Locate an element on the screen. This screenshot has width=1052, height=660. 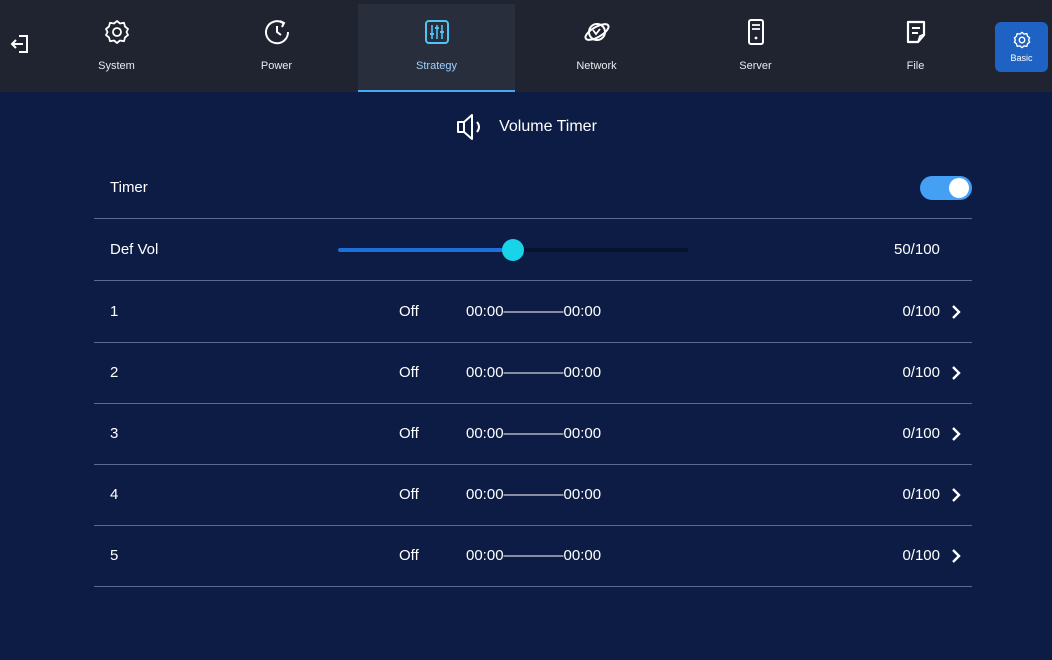
def-vol-row: Def Vol 50/100 is located at coordinates (533, 250).